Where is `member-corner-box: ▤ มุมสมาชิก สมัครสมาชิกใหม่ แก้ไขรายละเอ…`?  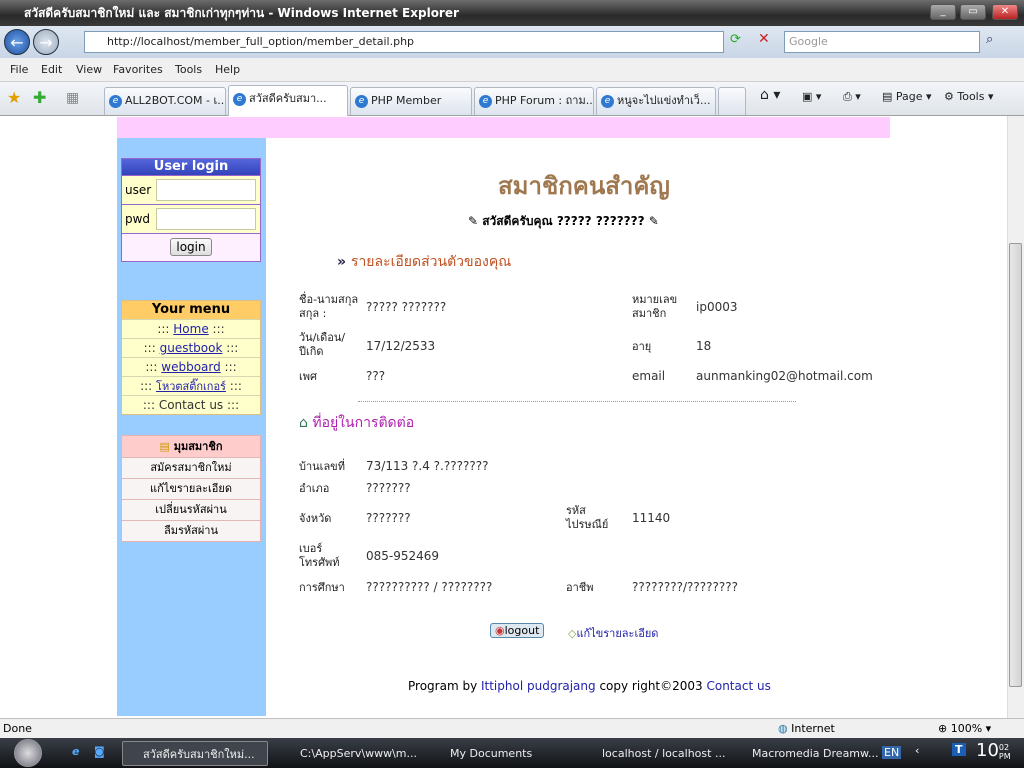
member-corner-box: ▤ มุมสมาชิก สมัครสมาชิกใหม่ แก้ไขรายละเอ… is located at coordinates (191, 488).